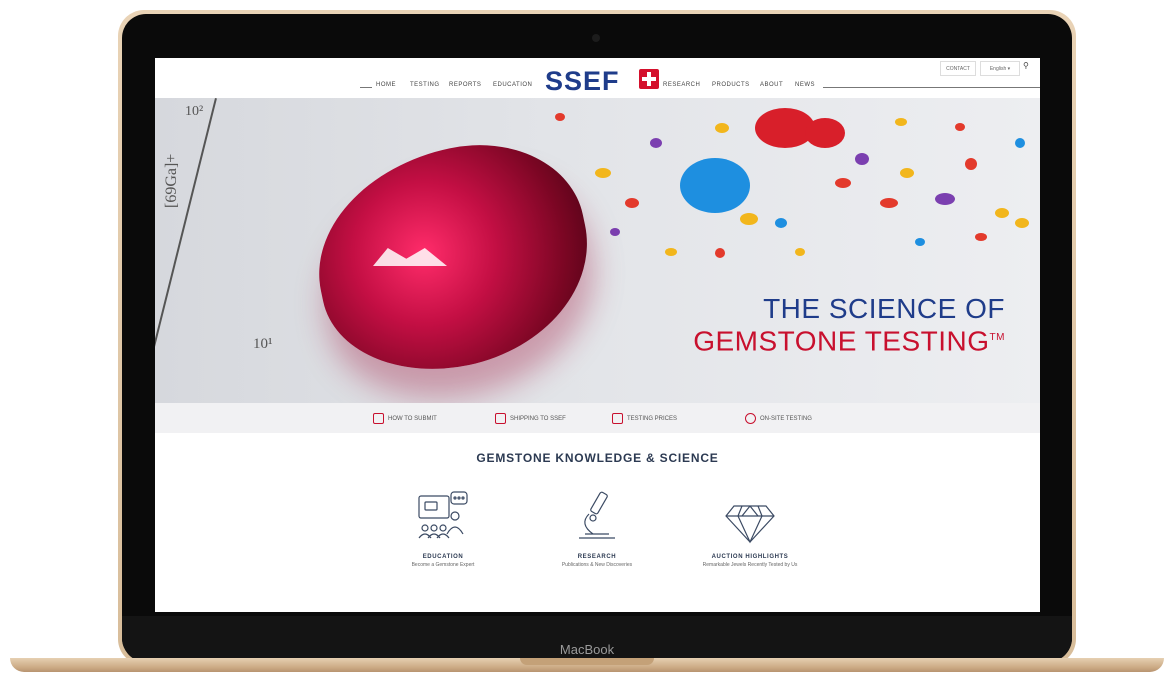 The width and height of the screenshot is (1174, 679). I want to click on quicklink-label: ON-SITE TESTING, so click(786, 418).